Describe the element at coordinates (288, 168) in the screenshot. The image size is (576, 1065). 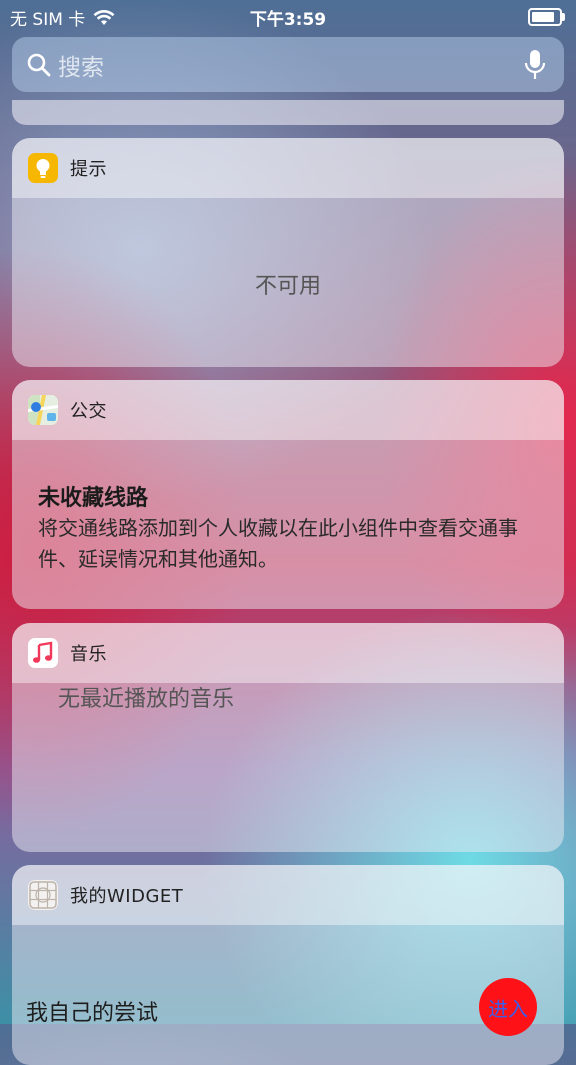
I see `tips-widget-header: 提示` at that location.